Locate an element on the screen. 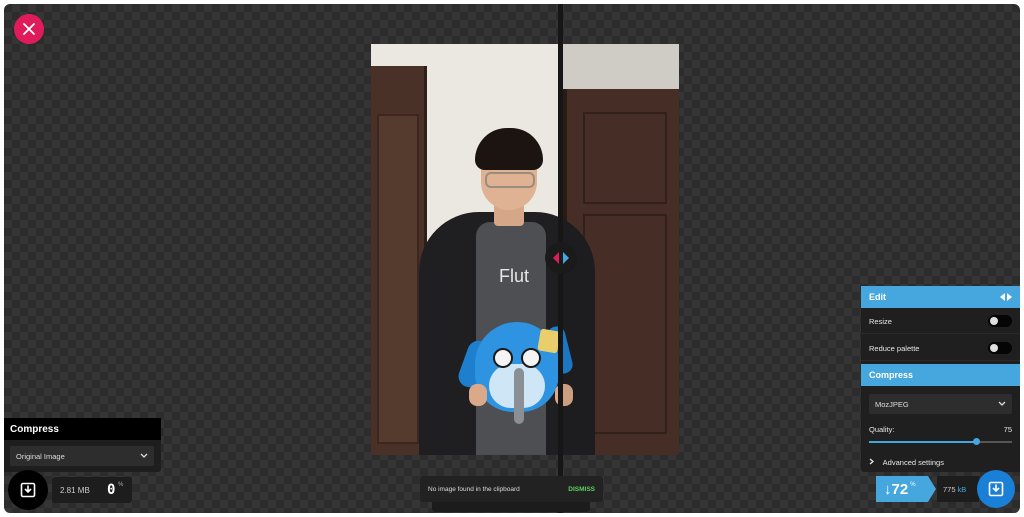 This screenshot has height=517, width=1024. zoom-toolbar is located at coordinates (511, 507).